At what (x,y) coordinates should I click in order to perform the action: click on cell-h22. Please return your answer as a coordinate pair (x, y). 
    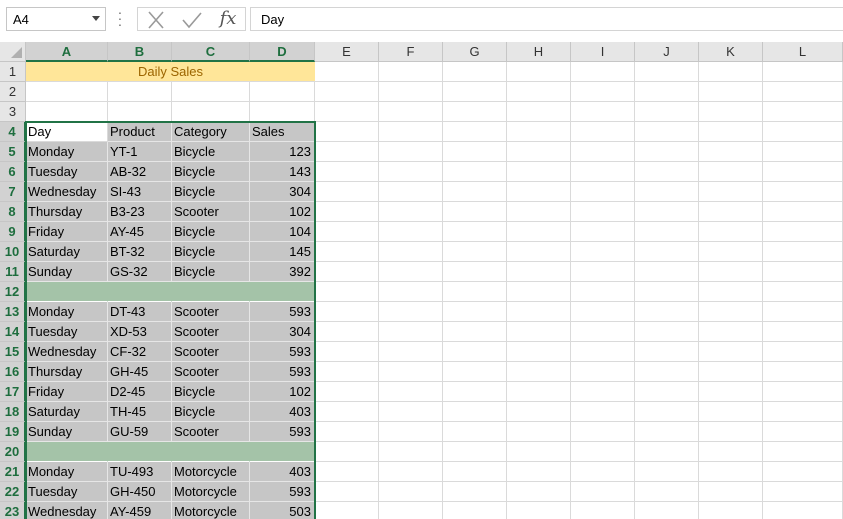
    Looking at the image, I should click on (539, 492).